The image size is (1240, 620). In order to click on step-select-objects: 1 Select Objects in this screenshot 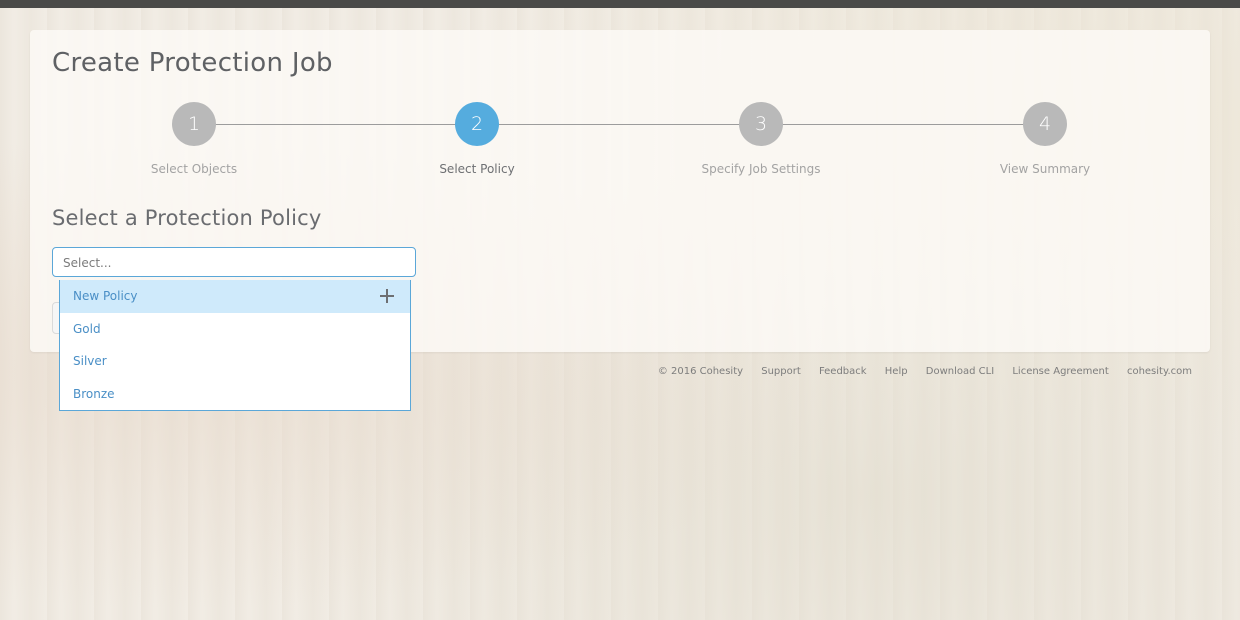, I will do `click(194, 139)`.